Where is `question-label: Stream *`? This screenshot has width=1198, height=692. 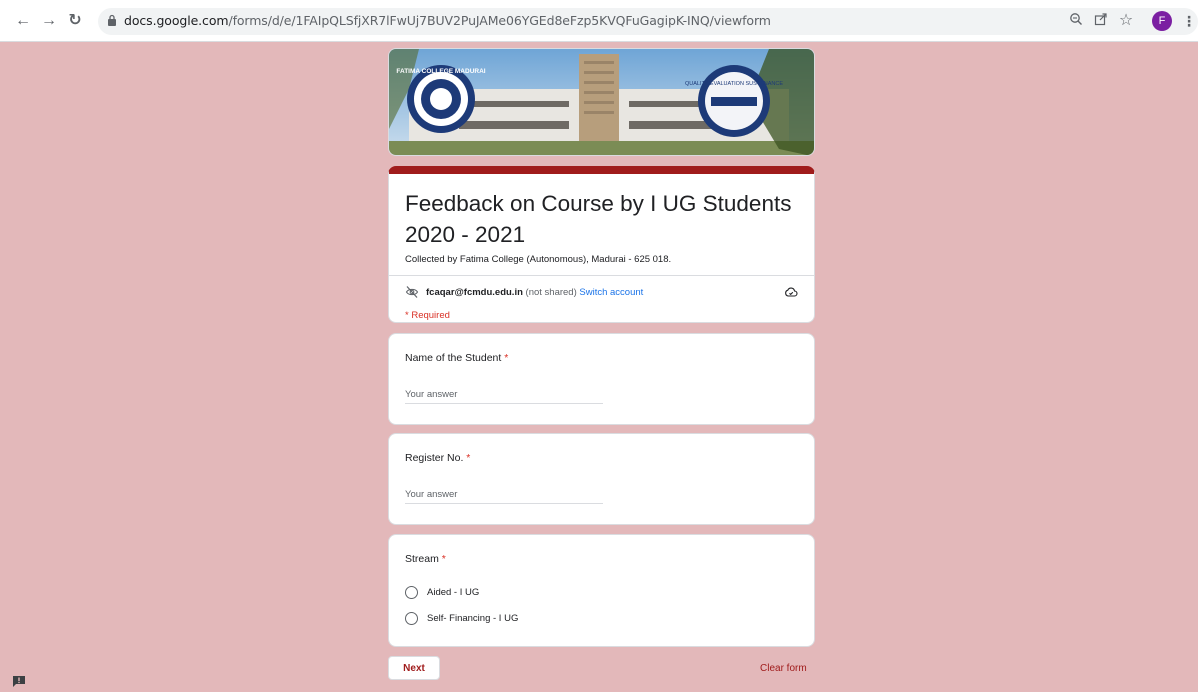 question-label: Stream * is located at coordinates (425, 559).